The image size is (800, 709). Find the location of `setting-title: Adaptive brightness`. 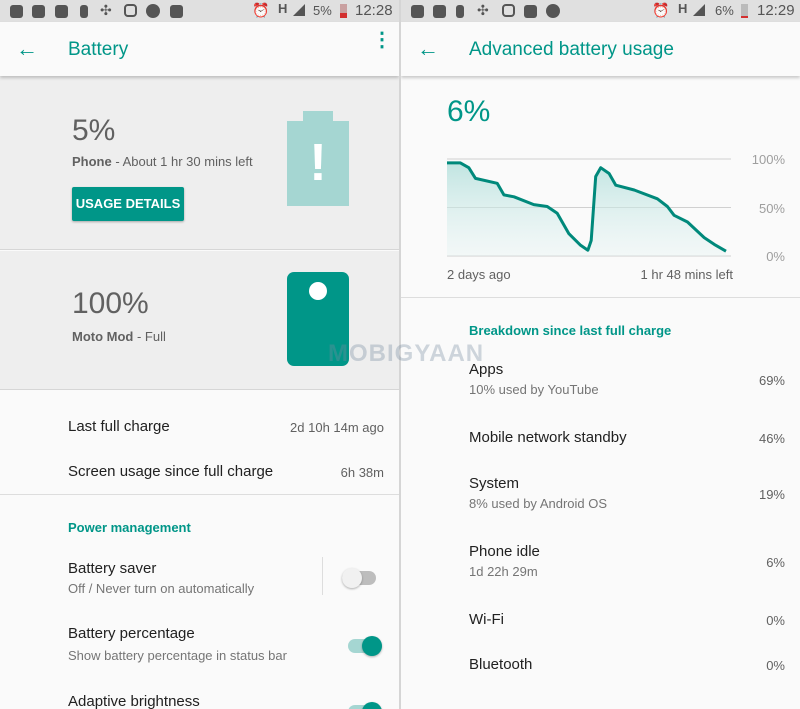

setting-title: Adaptive brightness is located at coordinates (134, 701).